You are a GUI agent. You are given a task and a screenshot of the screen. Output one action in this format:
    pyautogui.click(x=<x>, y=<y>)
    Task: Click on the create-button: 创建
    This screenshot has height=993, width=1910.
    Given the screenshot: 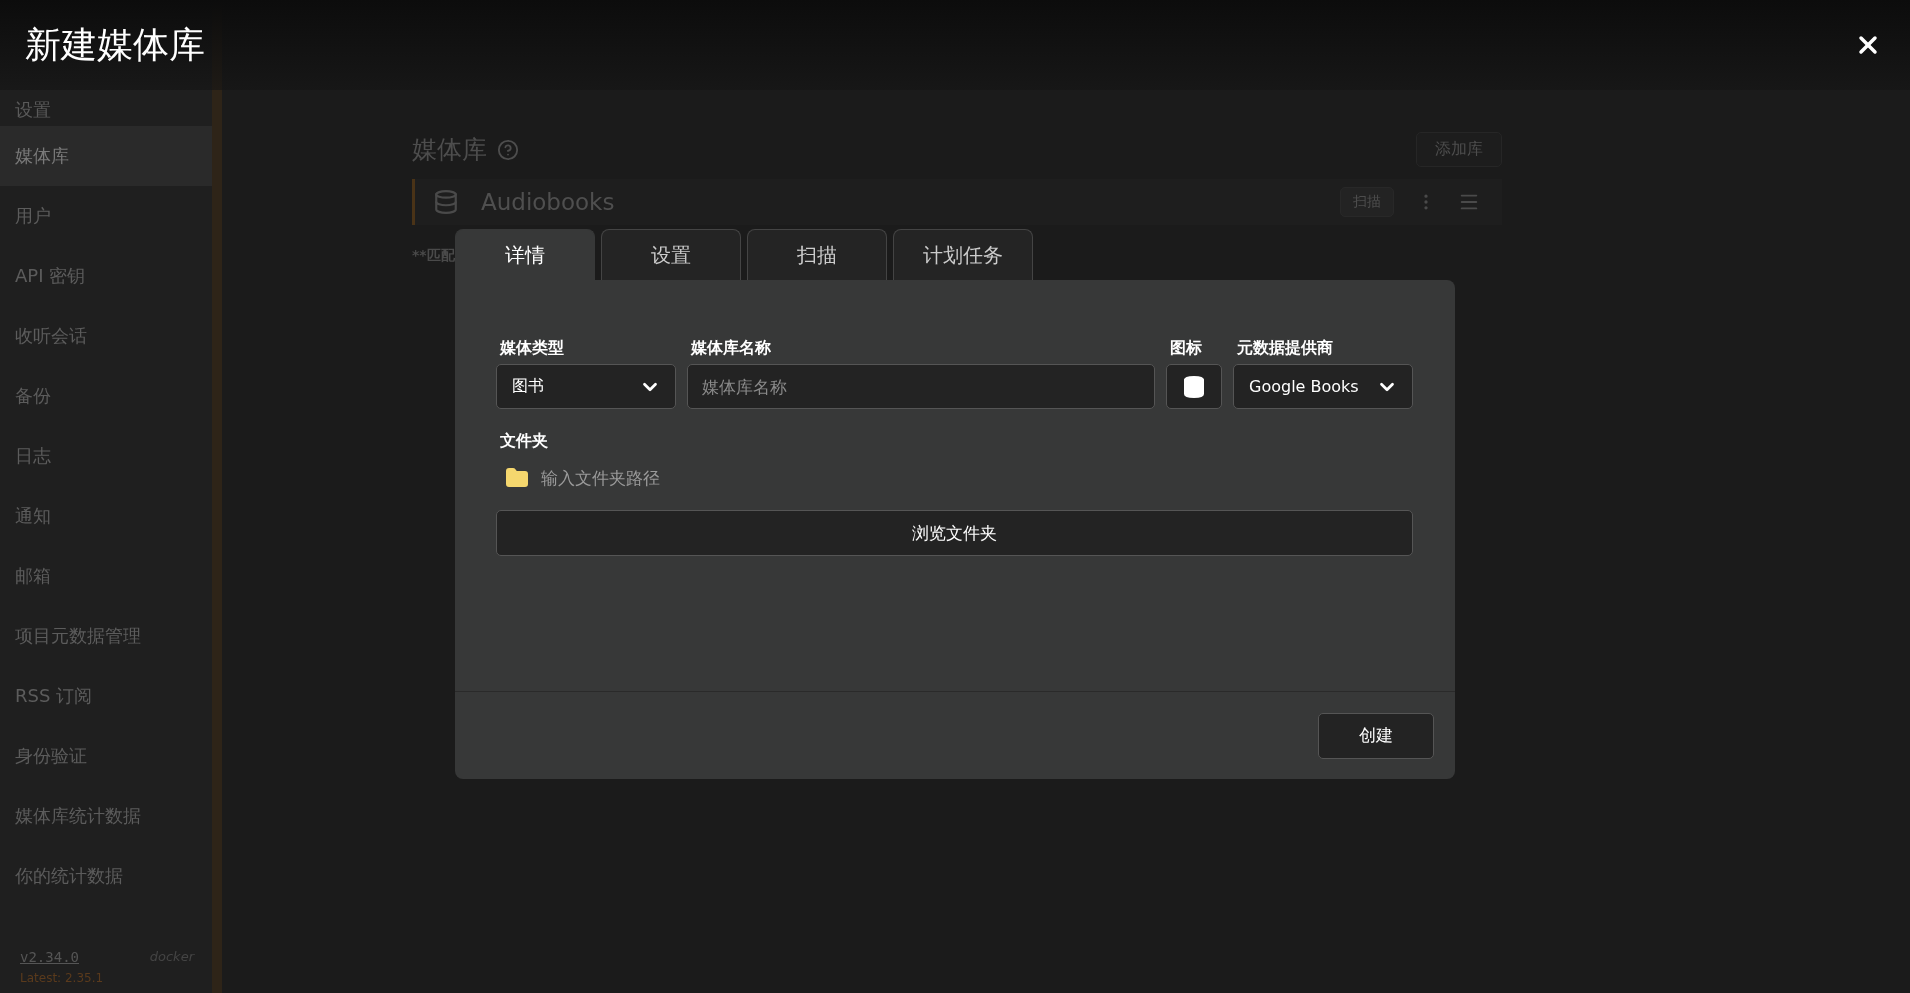 What is the action you would take?
    pyautogui.click(x=1376, y=735)
    